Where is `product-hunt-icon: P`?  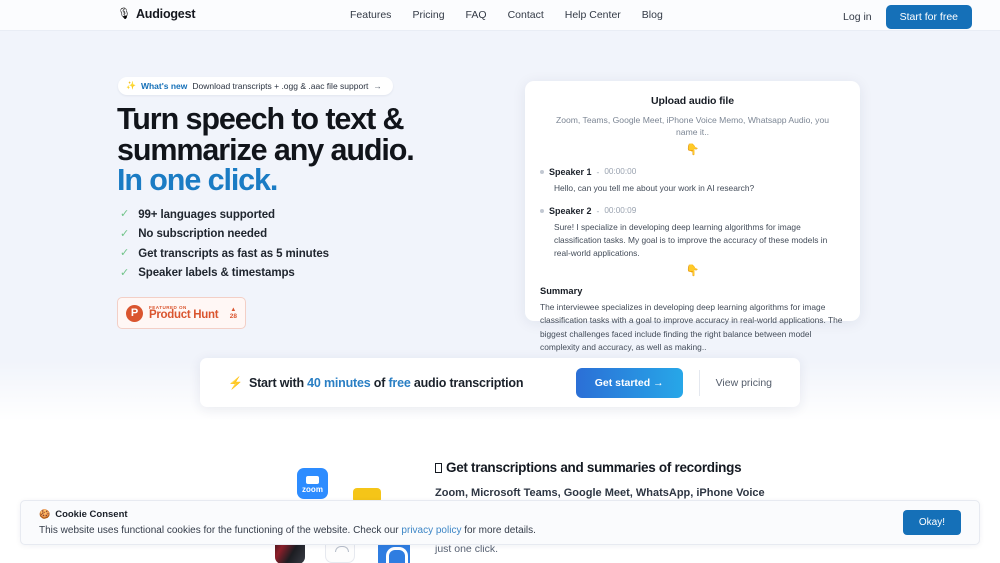
product-hunt-icon: P is located at coordinates (134, 313).